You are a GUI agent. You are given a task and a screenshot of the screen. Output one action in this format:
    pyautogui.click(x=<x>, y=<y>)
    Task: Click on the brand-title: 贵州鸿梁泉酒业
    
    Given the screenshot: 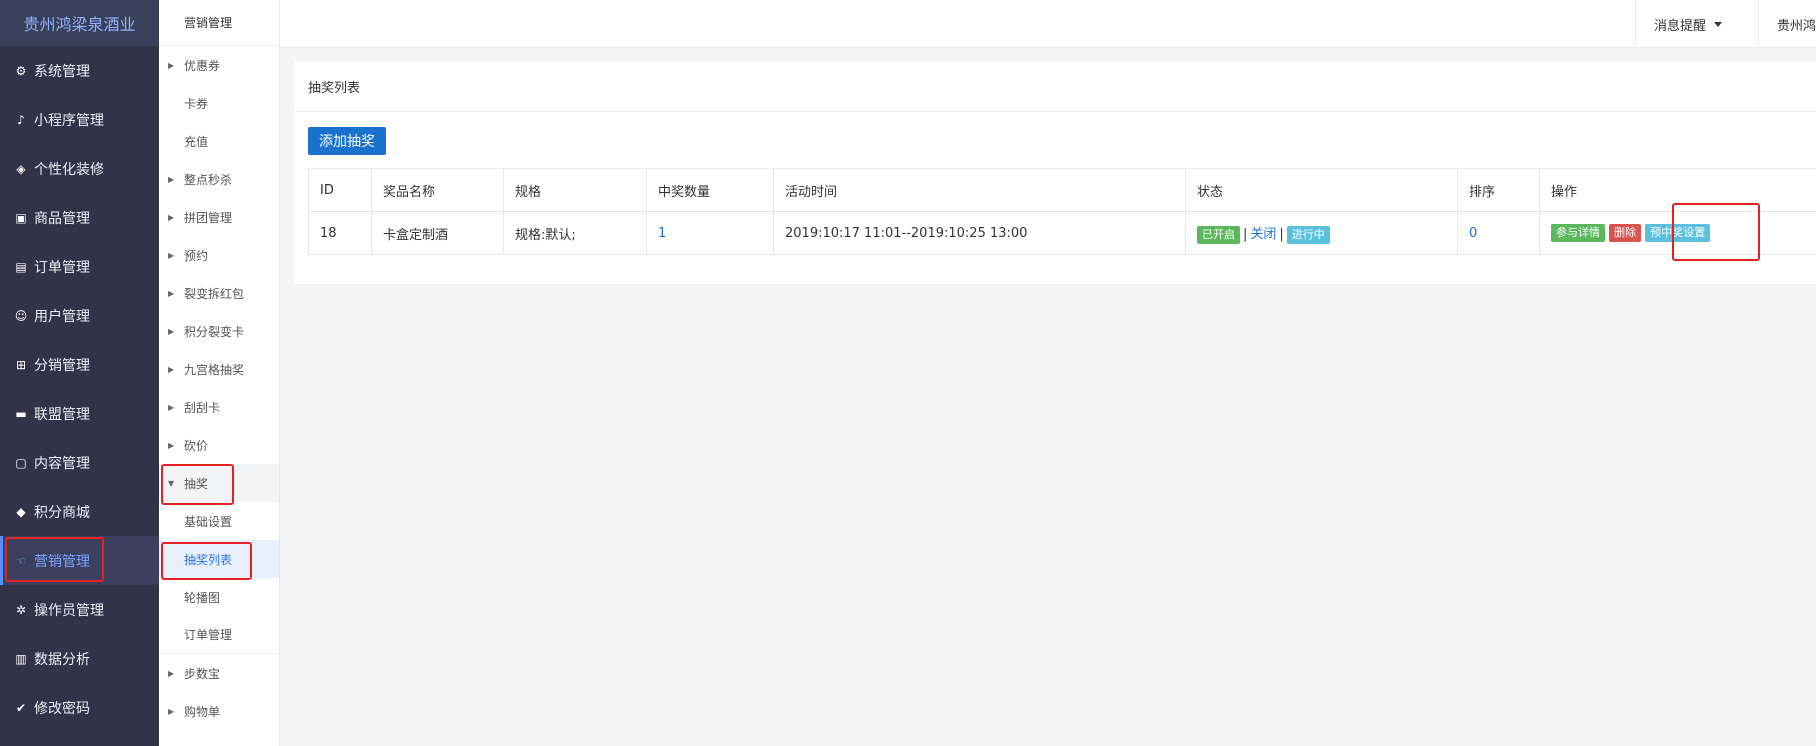 What is the action you would take?
    pyautogui.click(x=79, y=23)
    